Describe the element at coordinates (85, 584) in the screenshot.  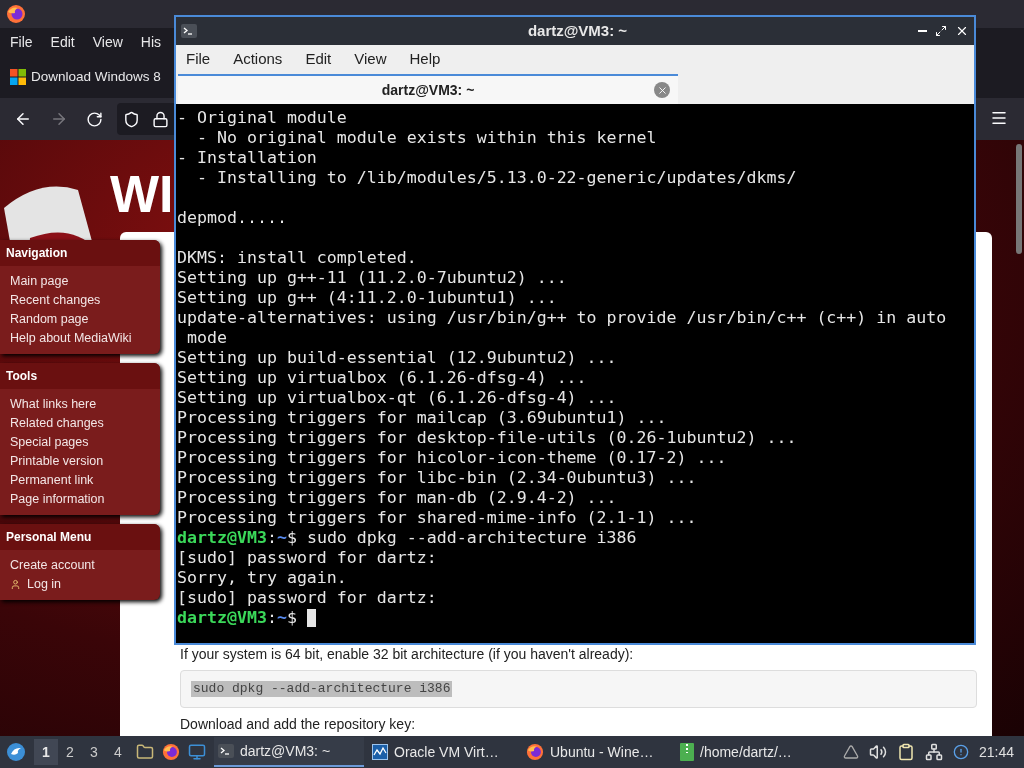
I see `sidebar-link: Log in` at that location.